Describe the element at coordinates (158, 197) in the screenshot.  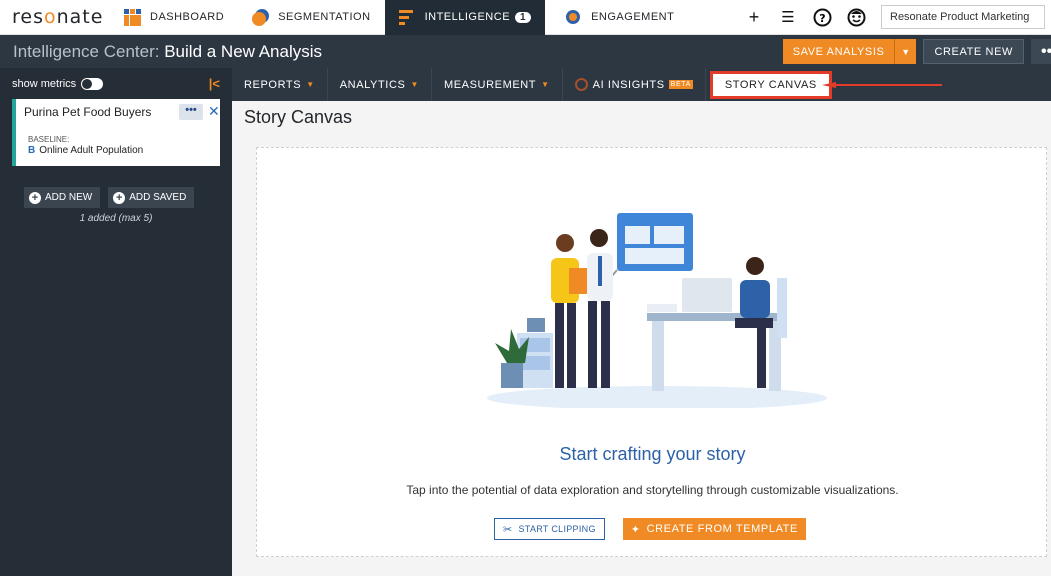
I see `add-saved-label: ADD SAVED` at that location.